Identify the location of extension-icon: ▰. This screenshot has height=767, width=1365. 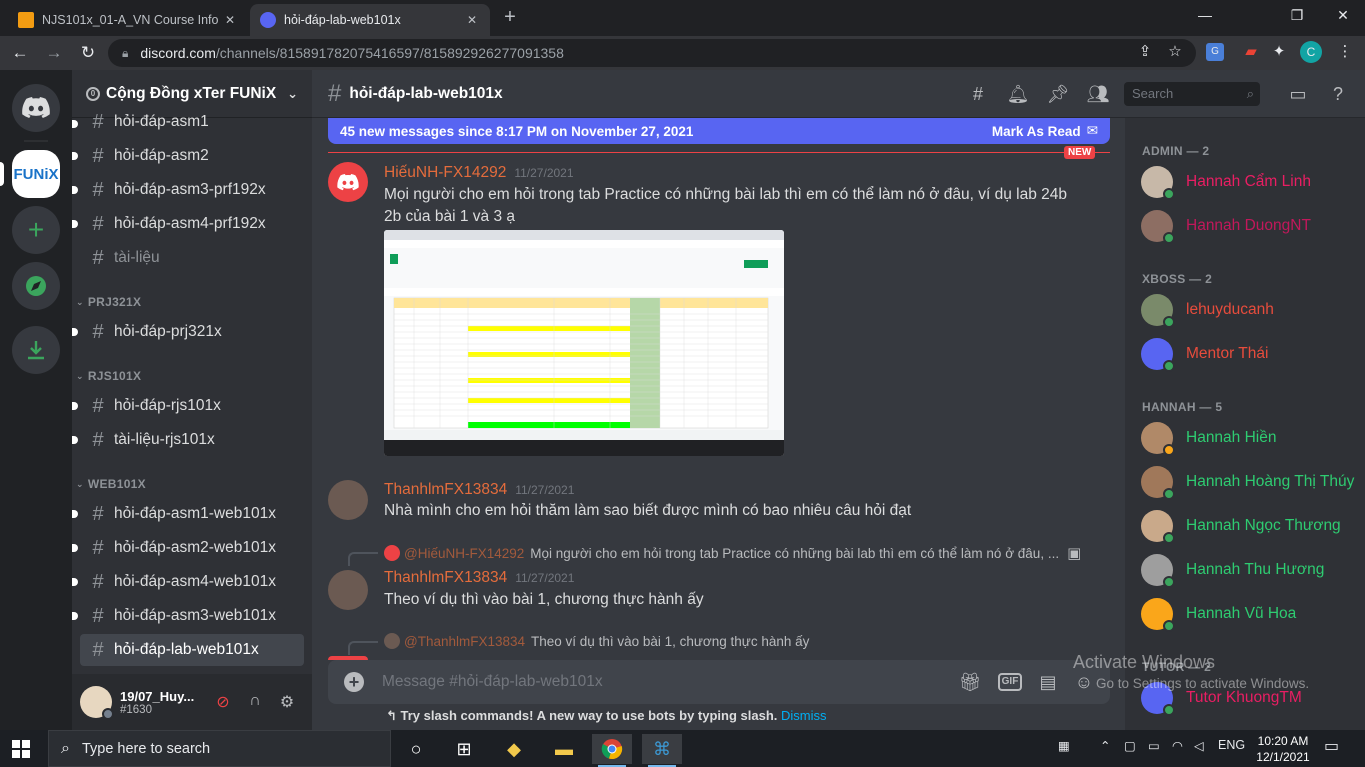
(1251, 52).